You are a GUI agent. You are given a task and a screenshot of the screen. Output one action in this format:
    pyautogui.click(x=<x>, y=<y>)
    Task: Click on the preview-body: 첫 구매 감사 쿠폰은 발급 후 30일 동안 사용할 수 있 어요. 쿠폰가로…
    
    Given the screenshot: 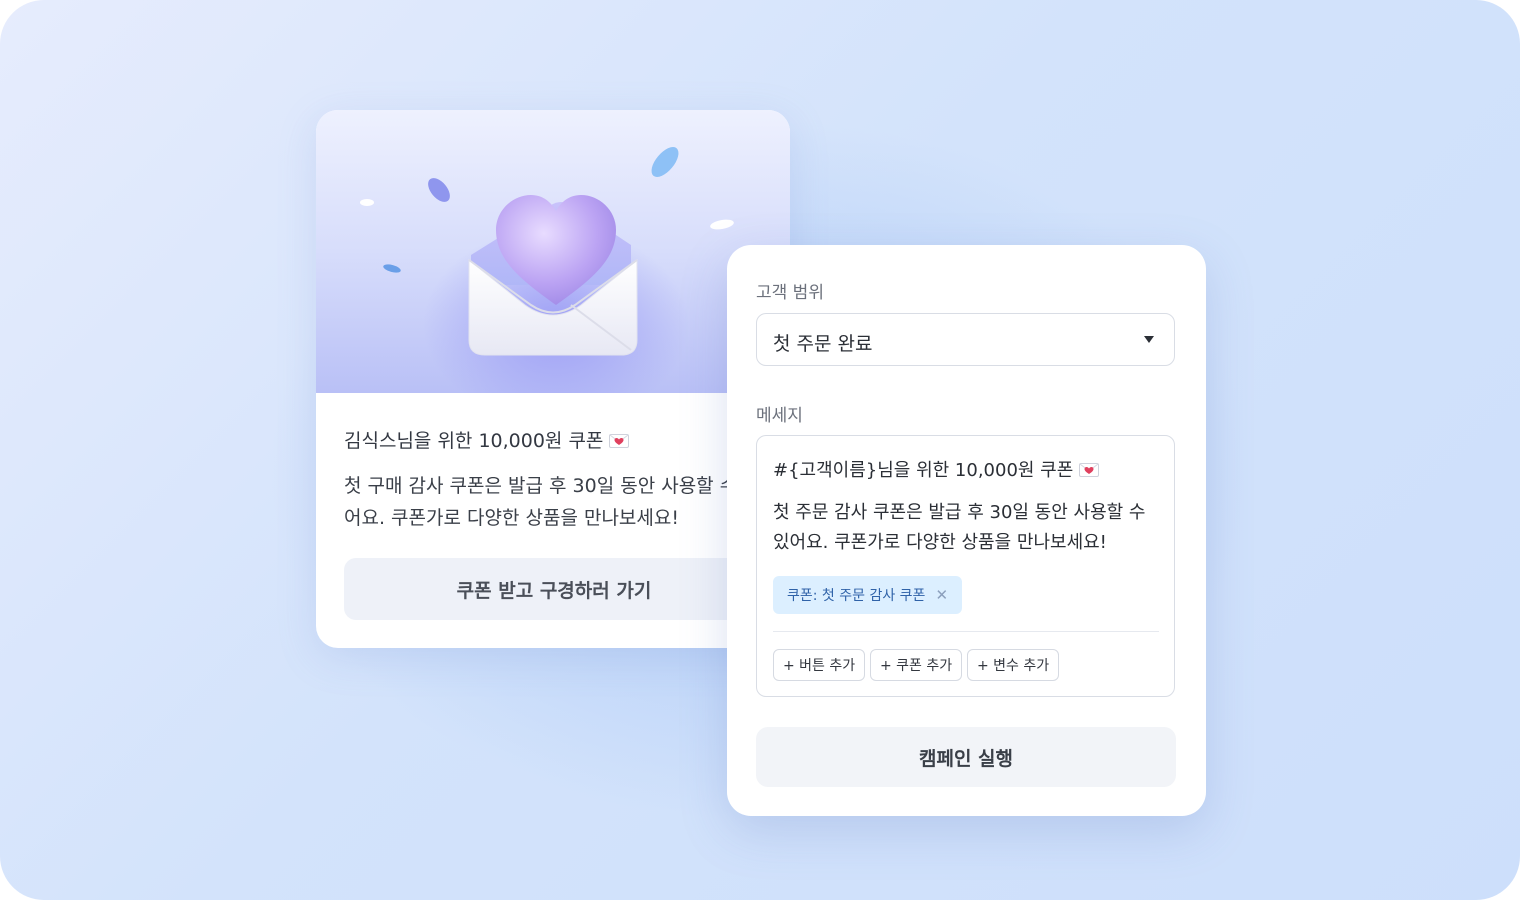 What is the action you would take?
    pyautogui.click(x=567, y=502)
    